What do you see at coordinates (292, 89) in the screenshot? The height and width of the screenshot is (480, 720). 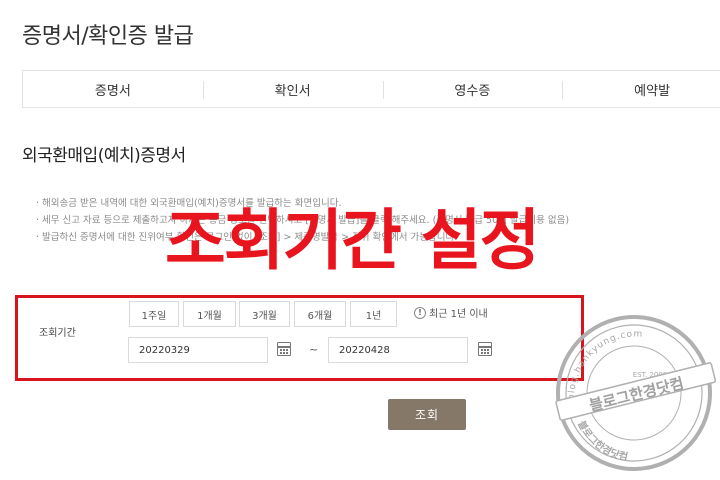 I see `tab-confirmation: 확인서` at bounding box center [292, 89].